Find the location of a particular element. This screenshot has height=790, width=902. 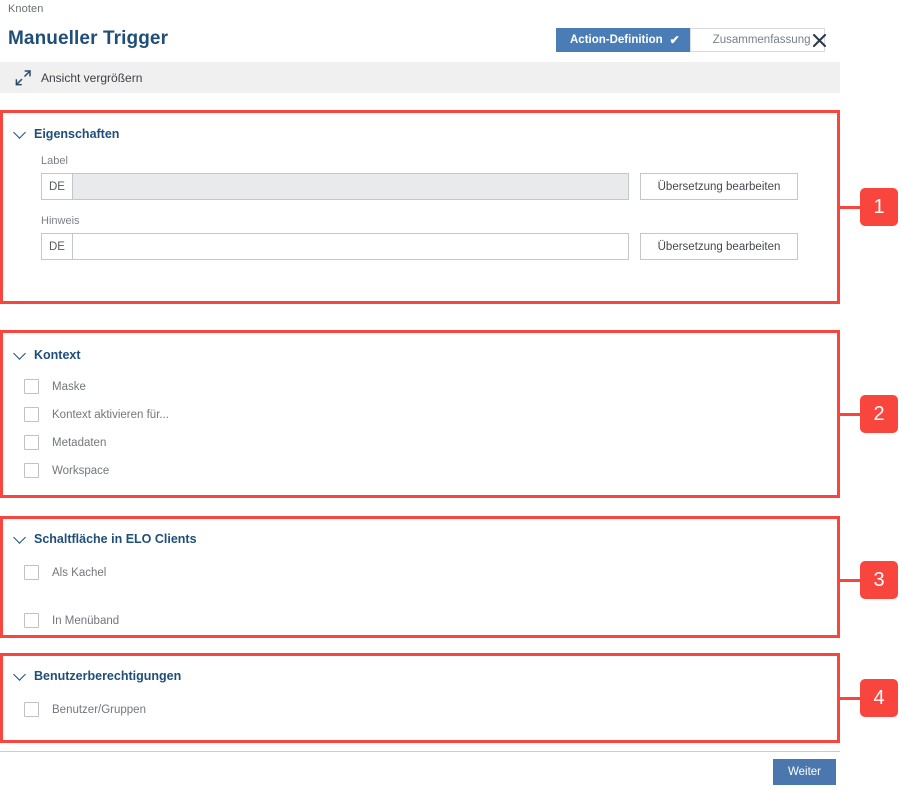

annotation-marker-4: 4 is located at coordinates (869, 698).